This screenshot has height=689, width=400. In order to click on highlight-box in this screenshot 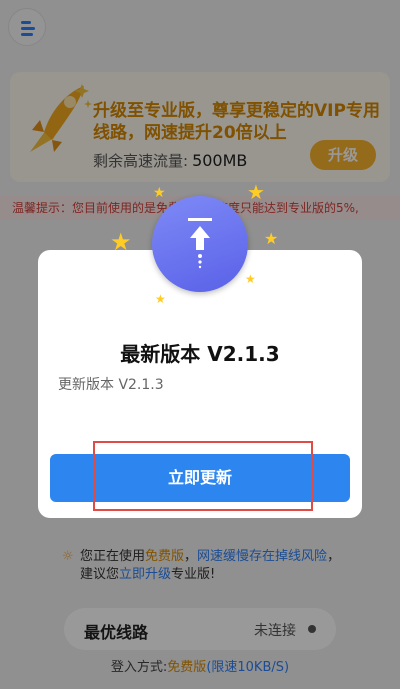, I will do `click(203, 476)`.